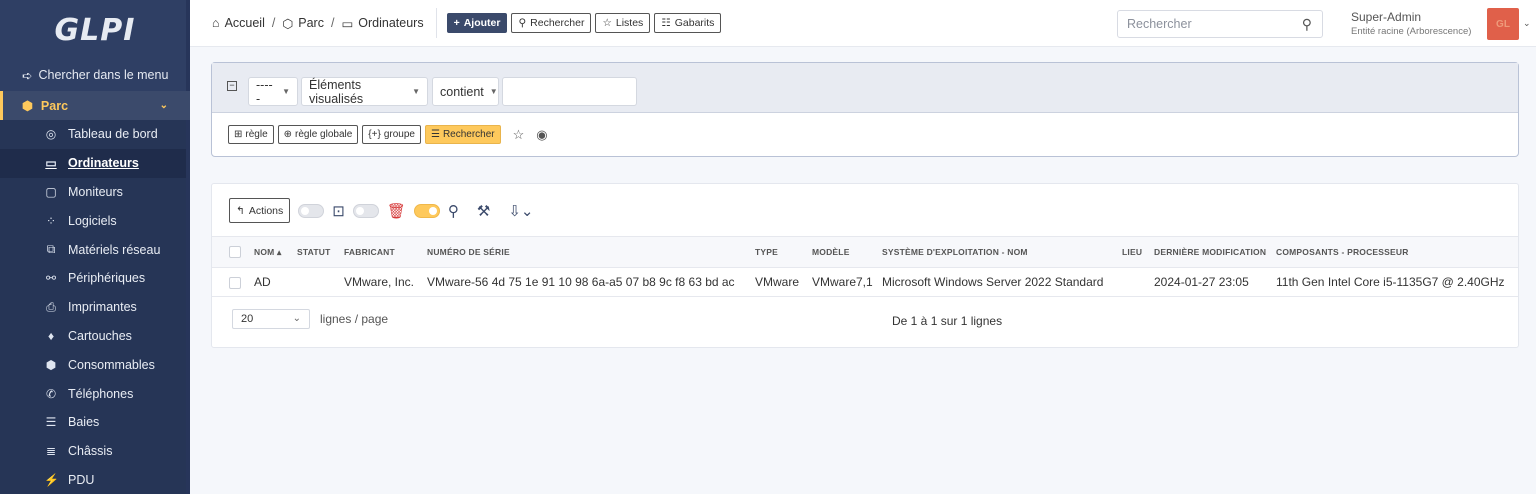 The height and width of the screenshot is (494, 1536). What do you see at coordinates (188, 247) in the screenshot?
I see `sidebar-scrollbar` at bounding box center [188, 247].